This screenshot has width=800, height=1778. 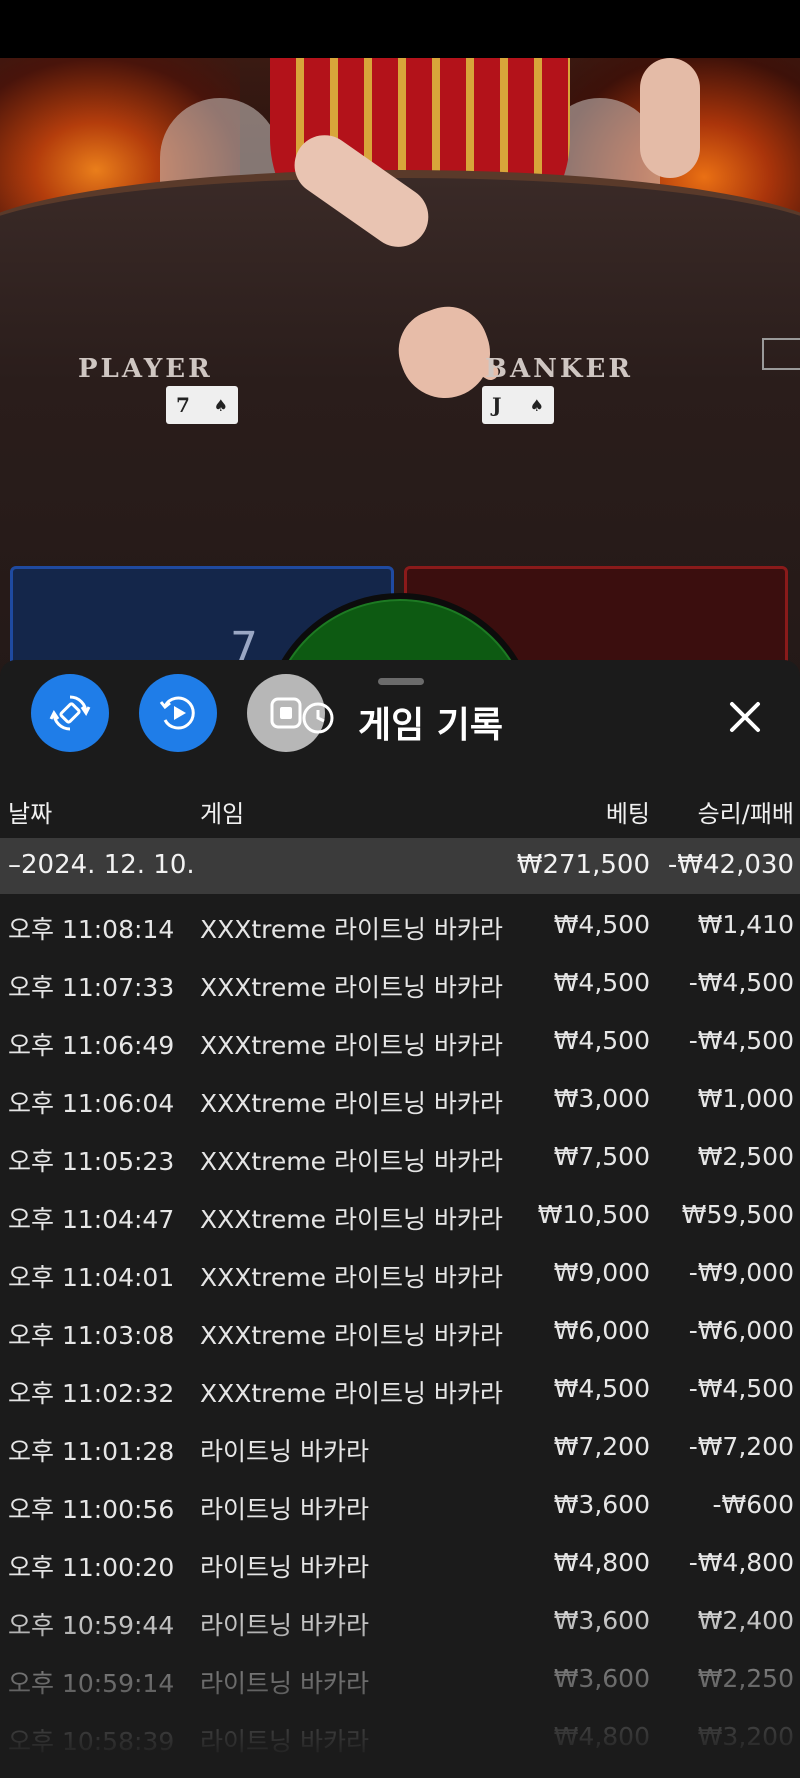 What do you see at coordinates (730, 865) in the screenshot?
I see `date-group-total-result: -₩42,030` at bounding box center [730, 865].